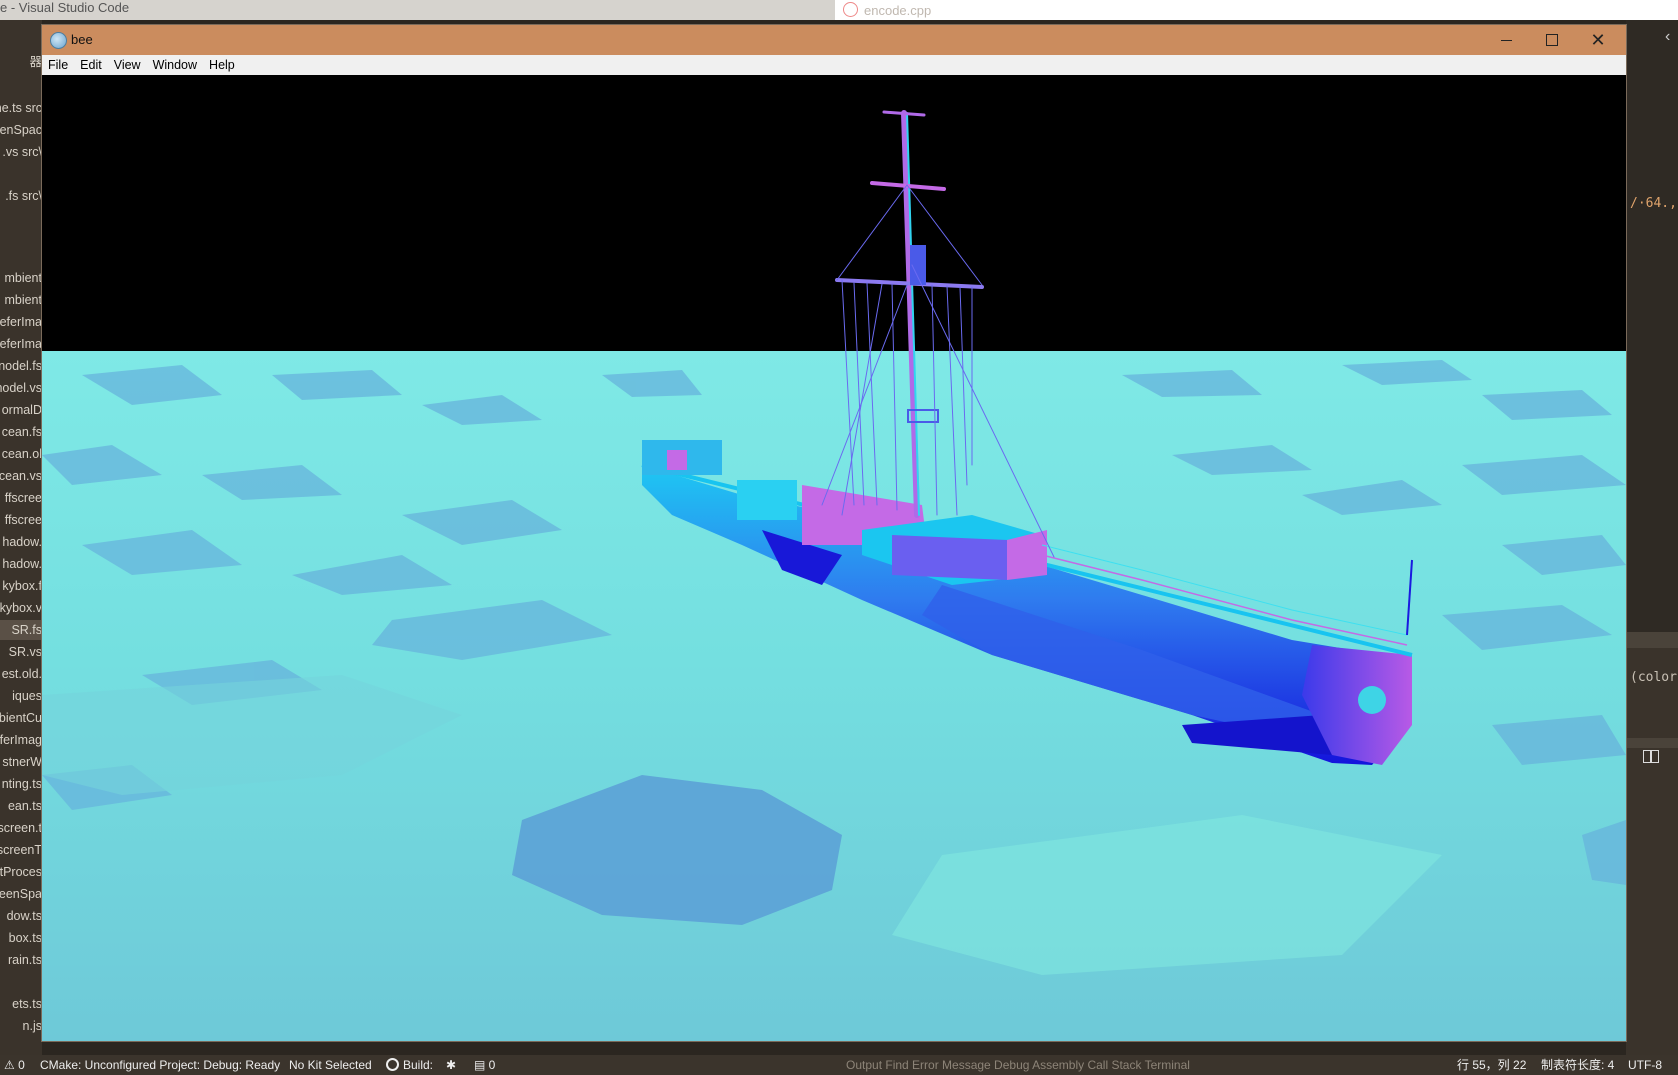 This screenshot has width=1678, height=1075. Describe the element at coordinates (850, 9) in the screenshot. I see `git-icon` at that location.